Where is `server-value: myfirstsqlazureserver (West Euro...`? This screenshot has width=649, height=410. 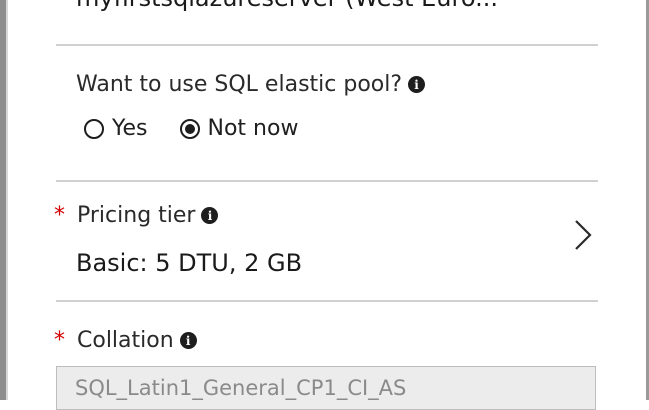
server-value: myfirstsqlazureserver (West Euro... is located at coordinates (287, 6).